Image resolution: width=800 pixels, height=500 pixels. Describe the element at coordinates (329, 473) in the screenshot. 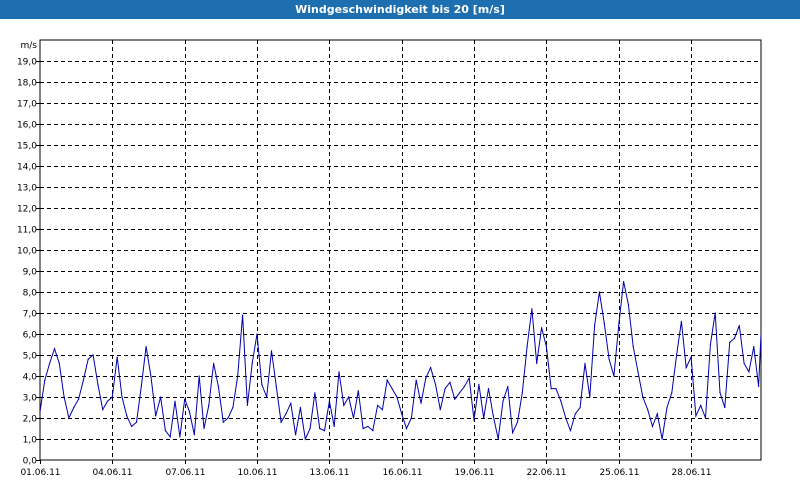

I see `x-tick-label: 13.06.11` at that location.